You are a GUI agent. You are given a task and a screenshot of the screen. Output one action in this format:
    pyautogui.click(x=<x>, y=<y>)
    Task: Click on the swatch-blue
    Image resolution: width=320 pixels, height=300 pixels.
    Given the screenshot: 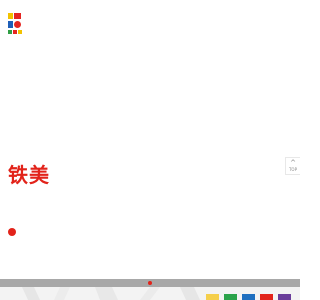 What is the action you would take?
    pyautogui.click(x=248, y=297)
    